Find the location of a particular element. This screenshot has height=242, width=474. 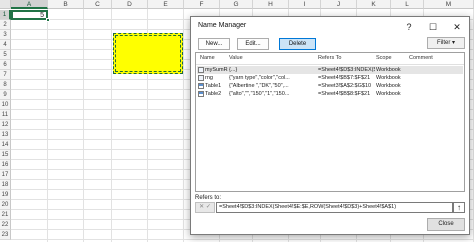

active-cell-a1: 5 is located at coordinates (29, 15).